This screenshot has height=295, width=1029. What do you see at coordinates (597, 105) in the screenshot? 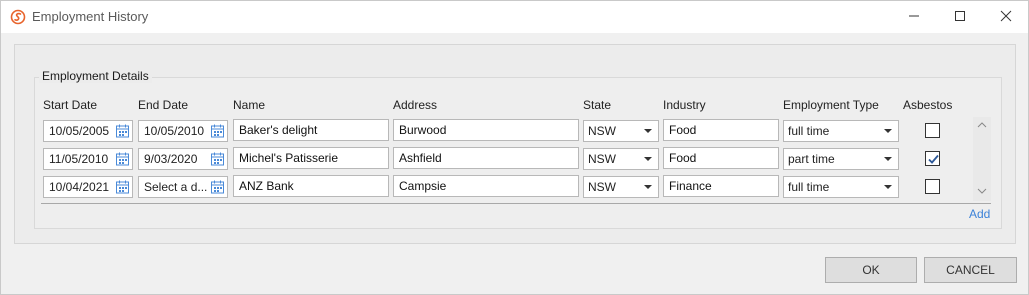
I see `header-state: State` at bounding box center [597, 105].